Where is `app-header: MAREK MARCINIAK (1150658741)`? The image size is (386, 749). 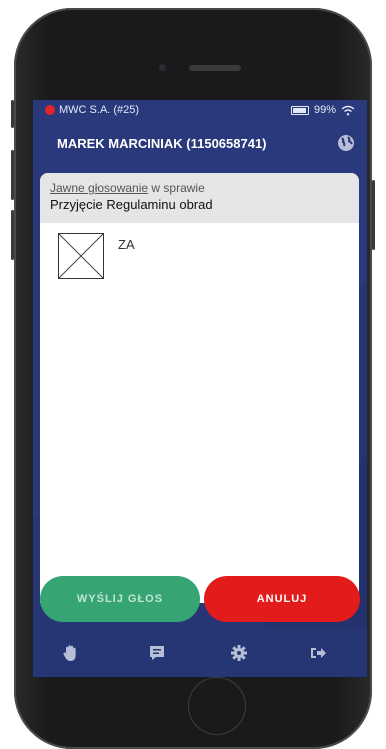
app-header: MAREK MARCINIAK (1150658741) is located at coordinates (200, 143).